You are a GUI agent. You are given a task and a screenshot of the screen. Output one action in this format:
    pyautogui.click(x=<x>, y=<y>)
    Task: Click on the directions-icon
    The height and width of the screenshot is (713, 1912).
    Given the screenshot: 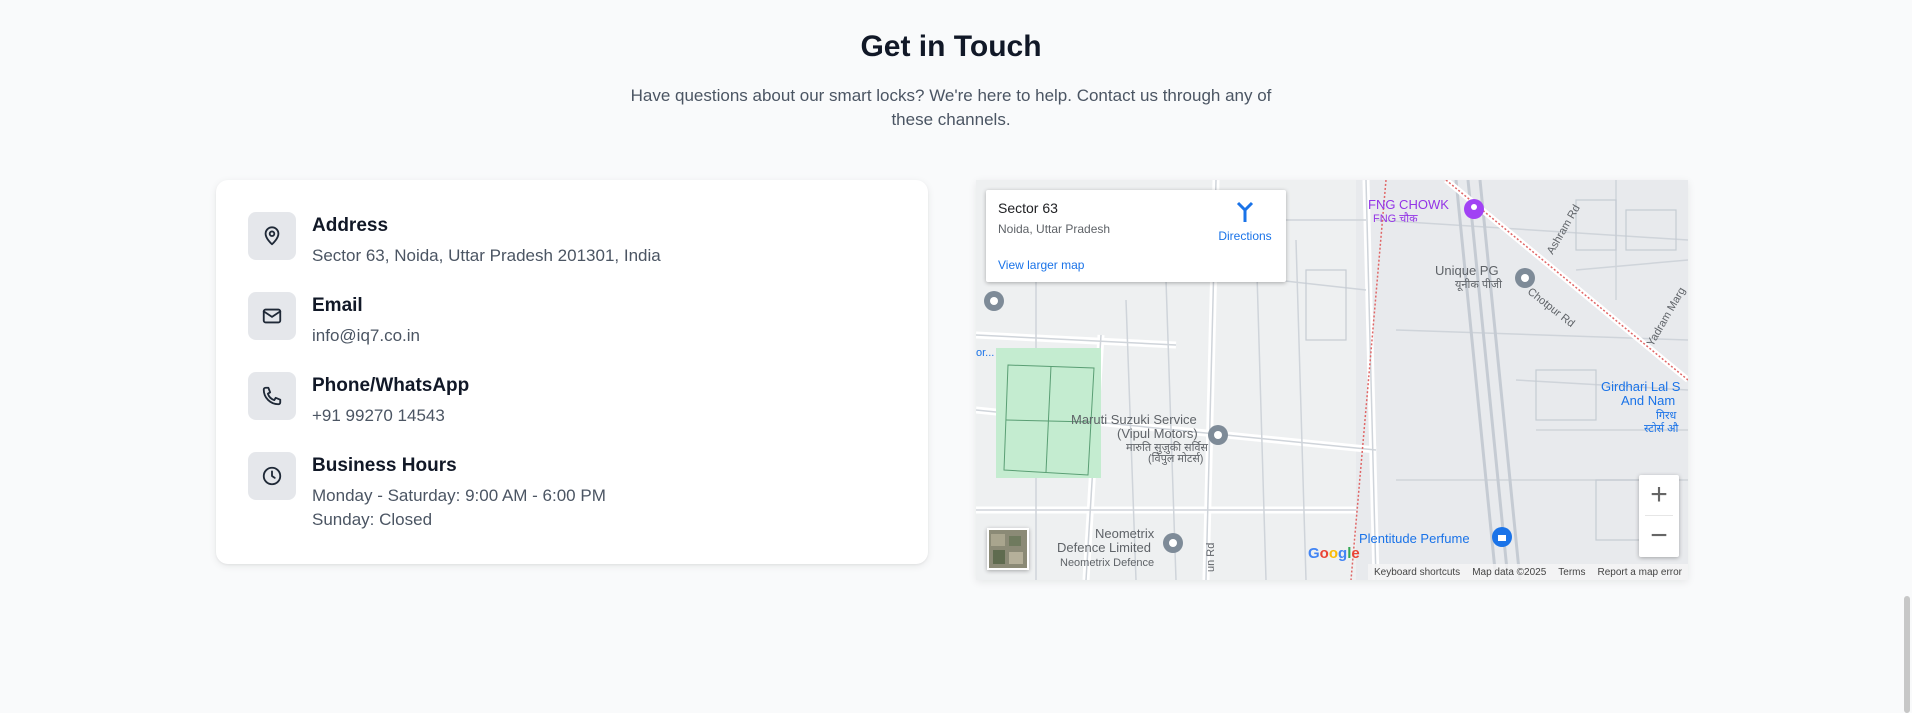 What is the action you would take?
    pyautogui.click(x=1245, y=211)
    